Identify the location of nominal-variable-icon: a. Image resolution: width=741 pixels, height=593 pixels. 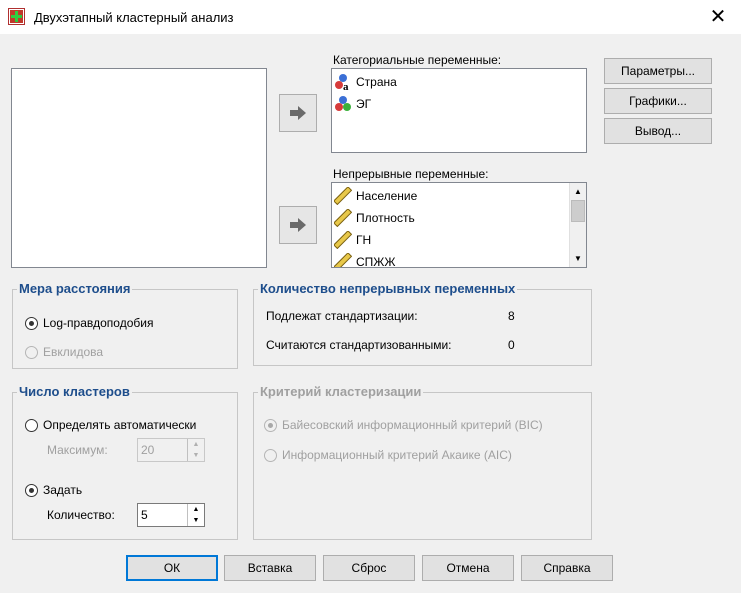
(342, 82).